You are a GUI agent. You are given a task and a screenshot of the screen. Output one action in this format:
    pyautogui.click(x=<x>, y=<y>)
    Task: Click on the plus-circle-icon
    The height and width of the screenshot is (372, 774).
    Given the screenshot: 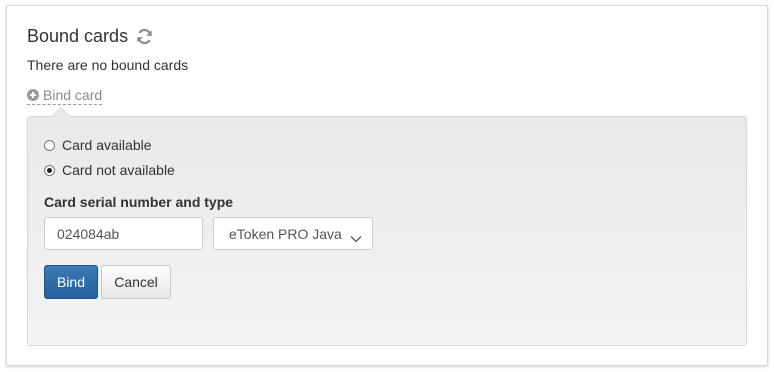 What is the action you would take?
    pyautogui.click(x=33, y=95)
    